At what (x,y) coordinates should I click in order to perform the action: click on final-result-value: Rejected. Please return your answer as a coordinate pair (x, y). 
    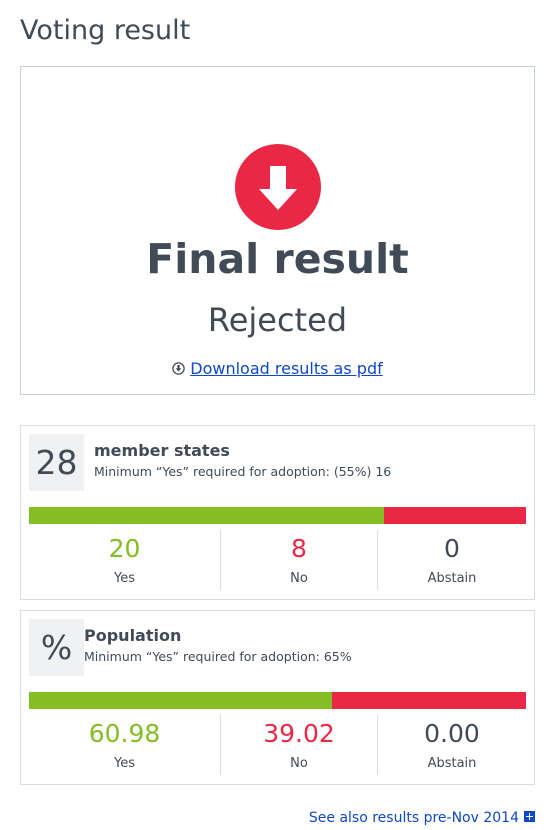
    Looking at the image, I should click on (277, 320).